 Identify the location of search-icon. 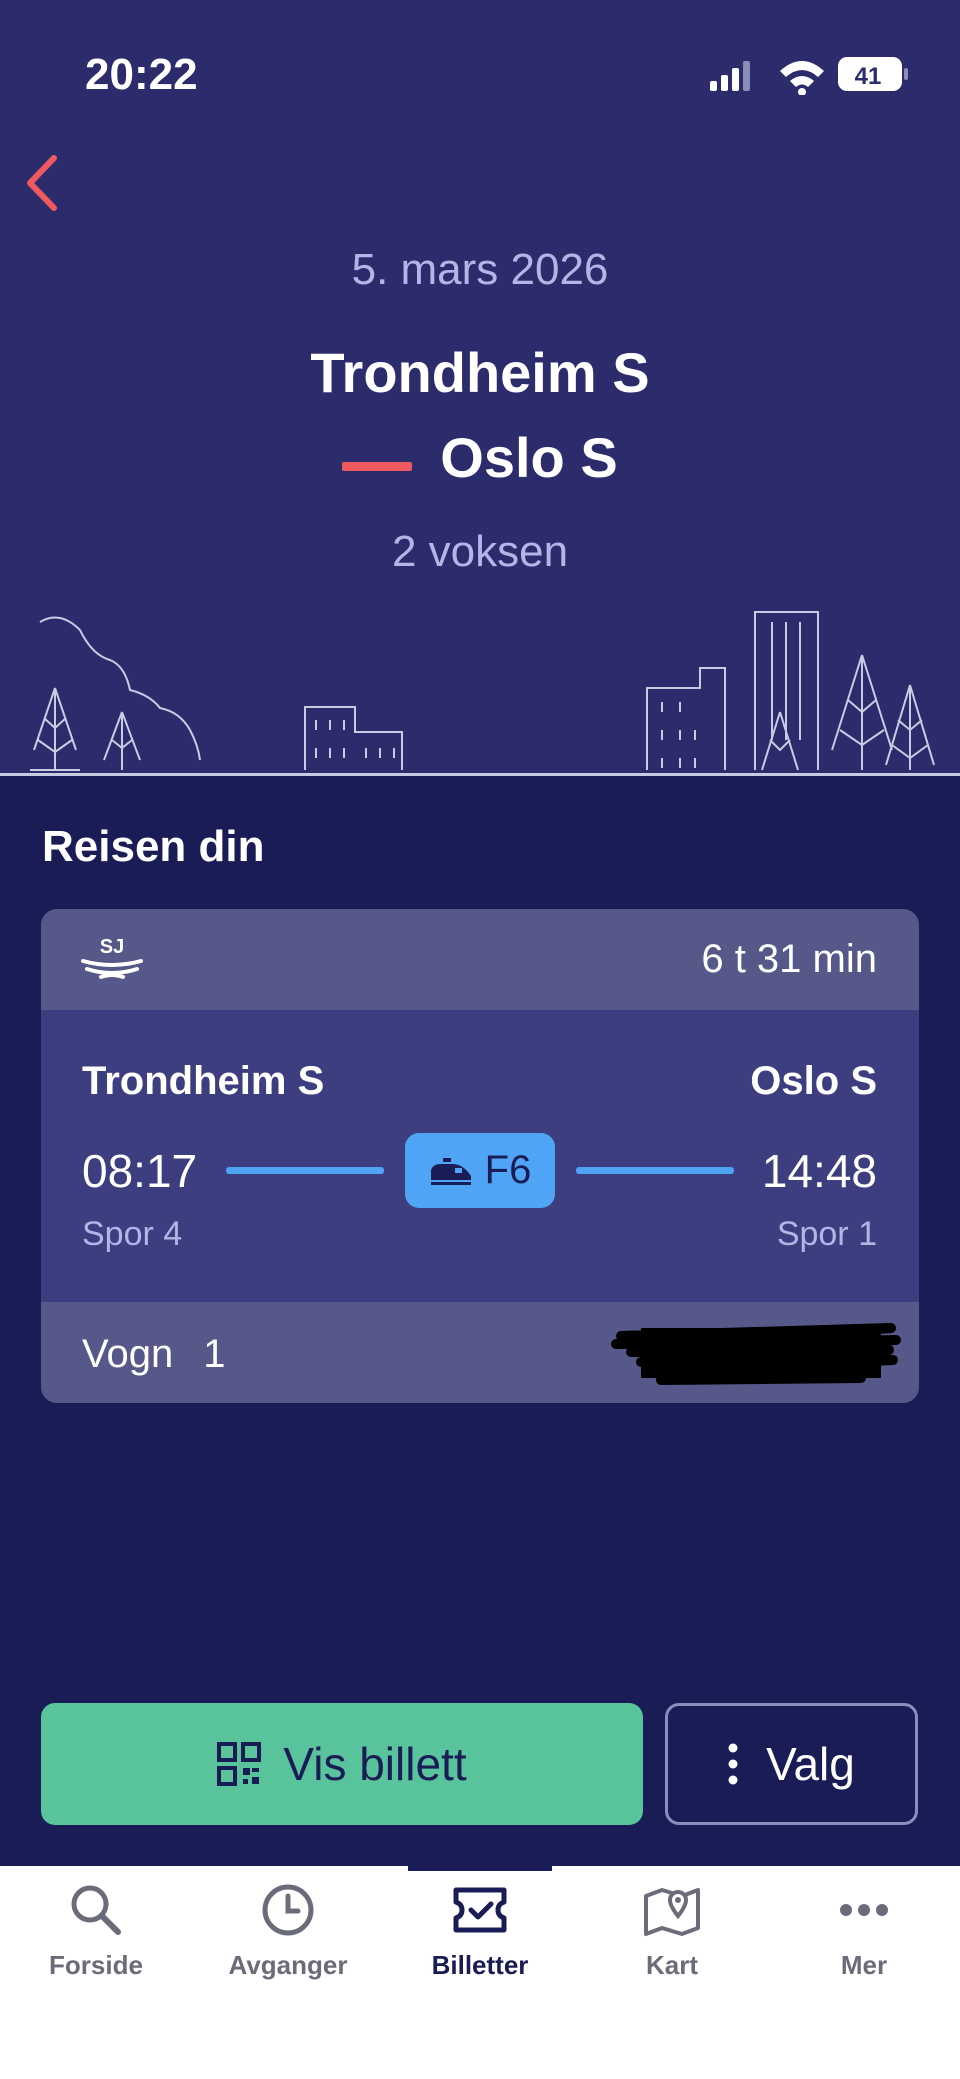
(96, 1910).